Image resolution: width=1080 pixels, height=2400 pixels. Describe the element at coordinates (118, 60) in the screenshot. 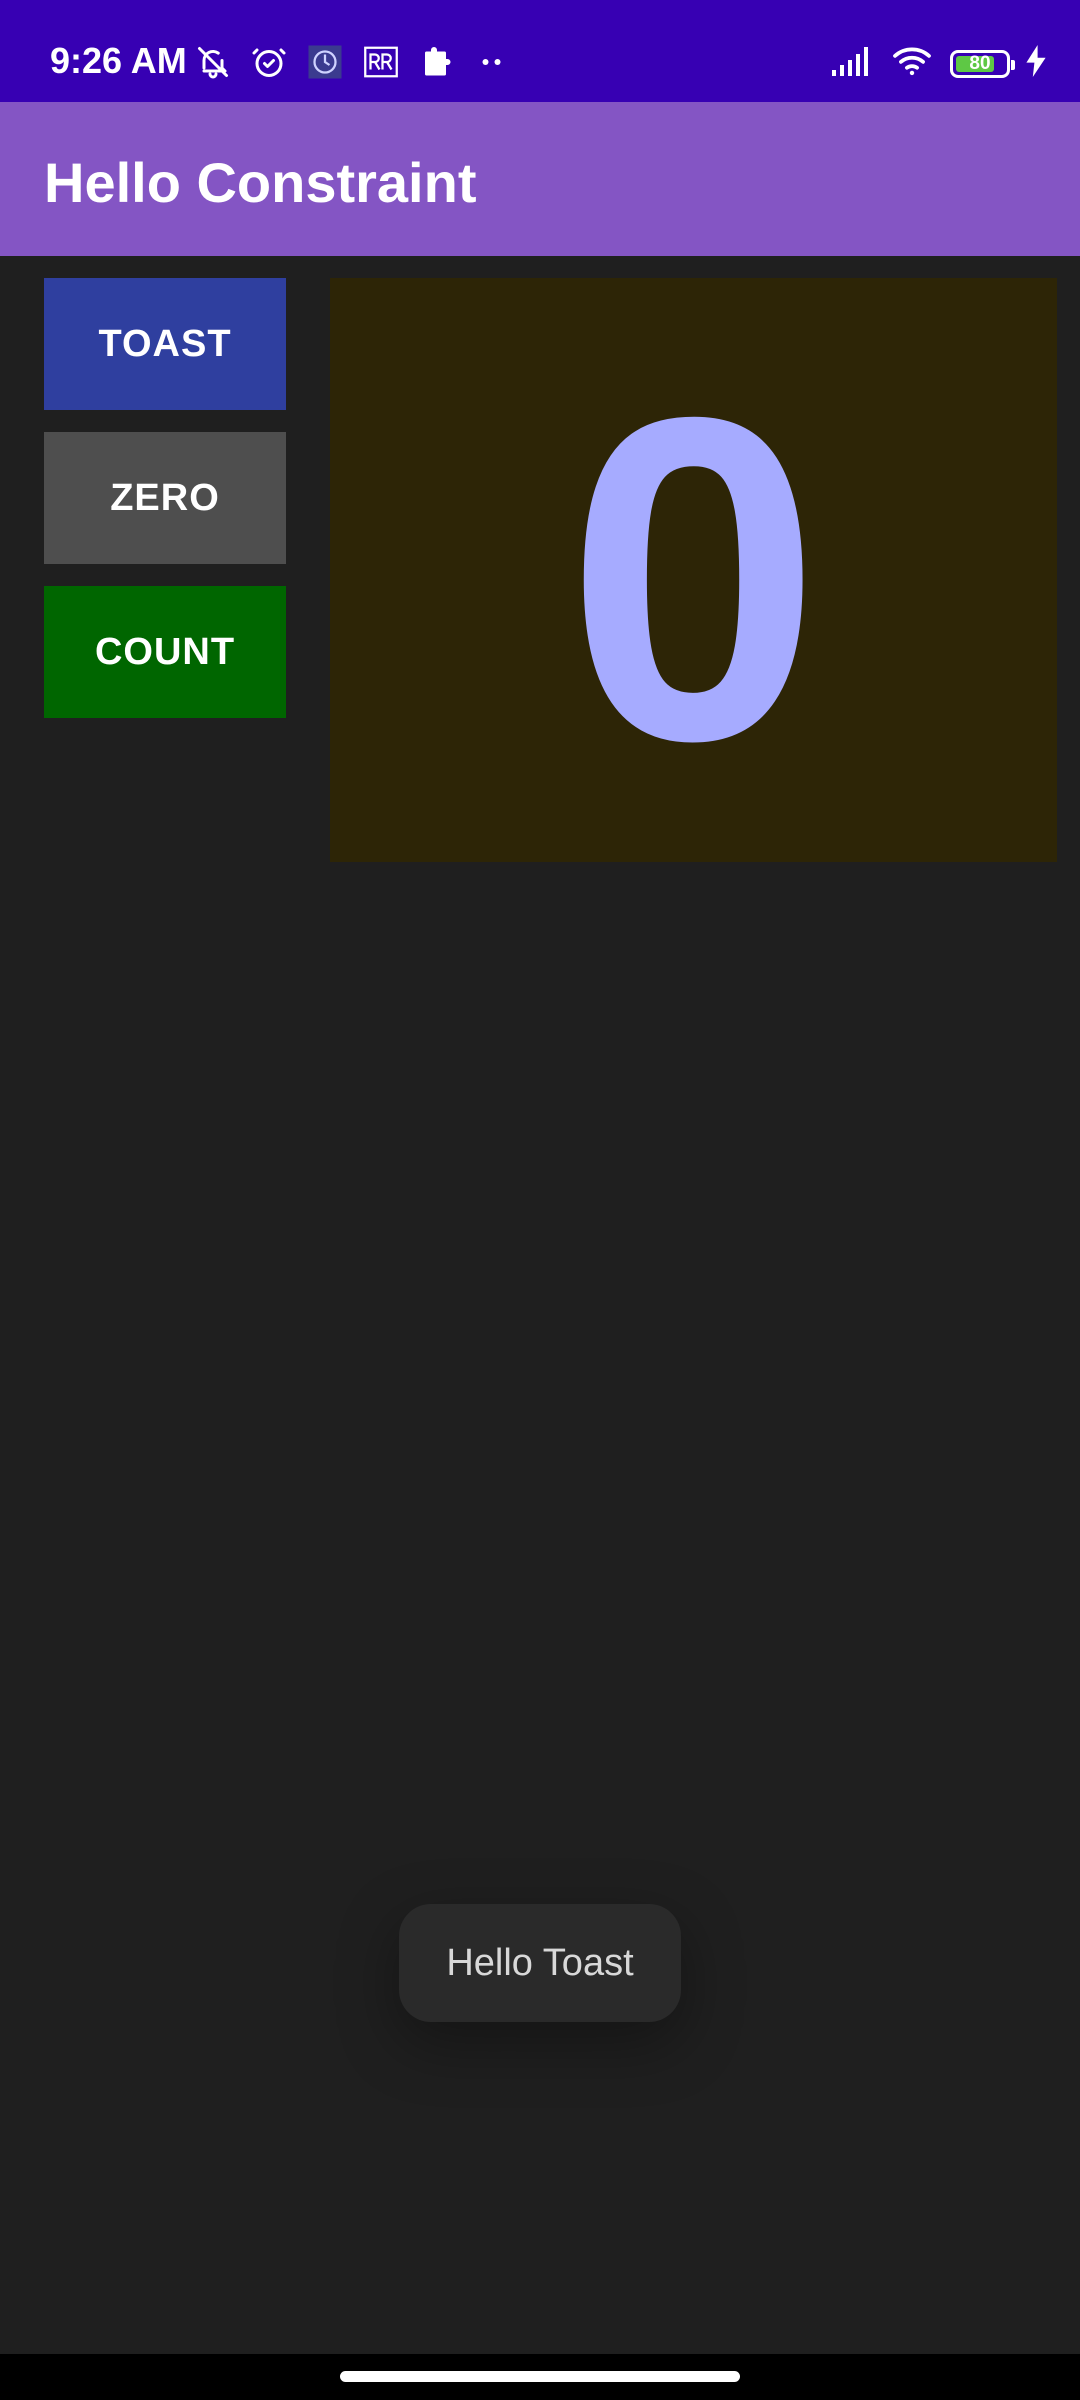

I see `status-time: 9:26 AM` at that location.